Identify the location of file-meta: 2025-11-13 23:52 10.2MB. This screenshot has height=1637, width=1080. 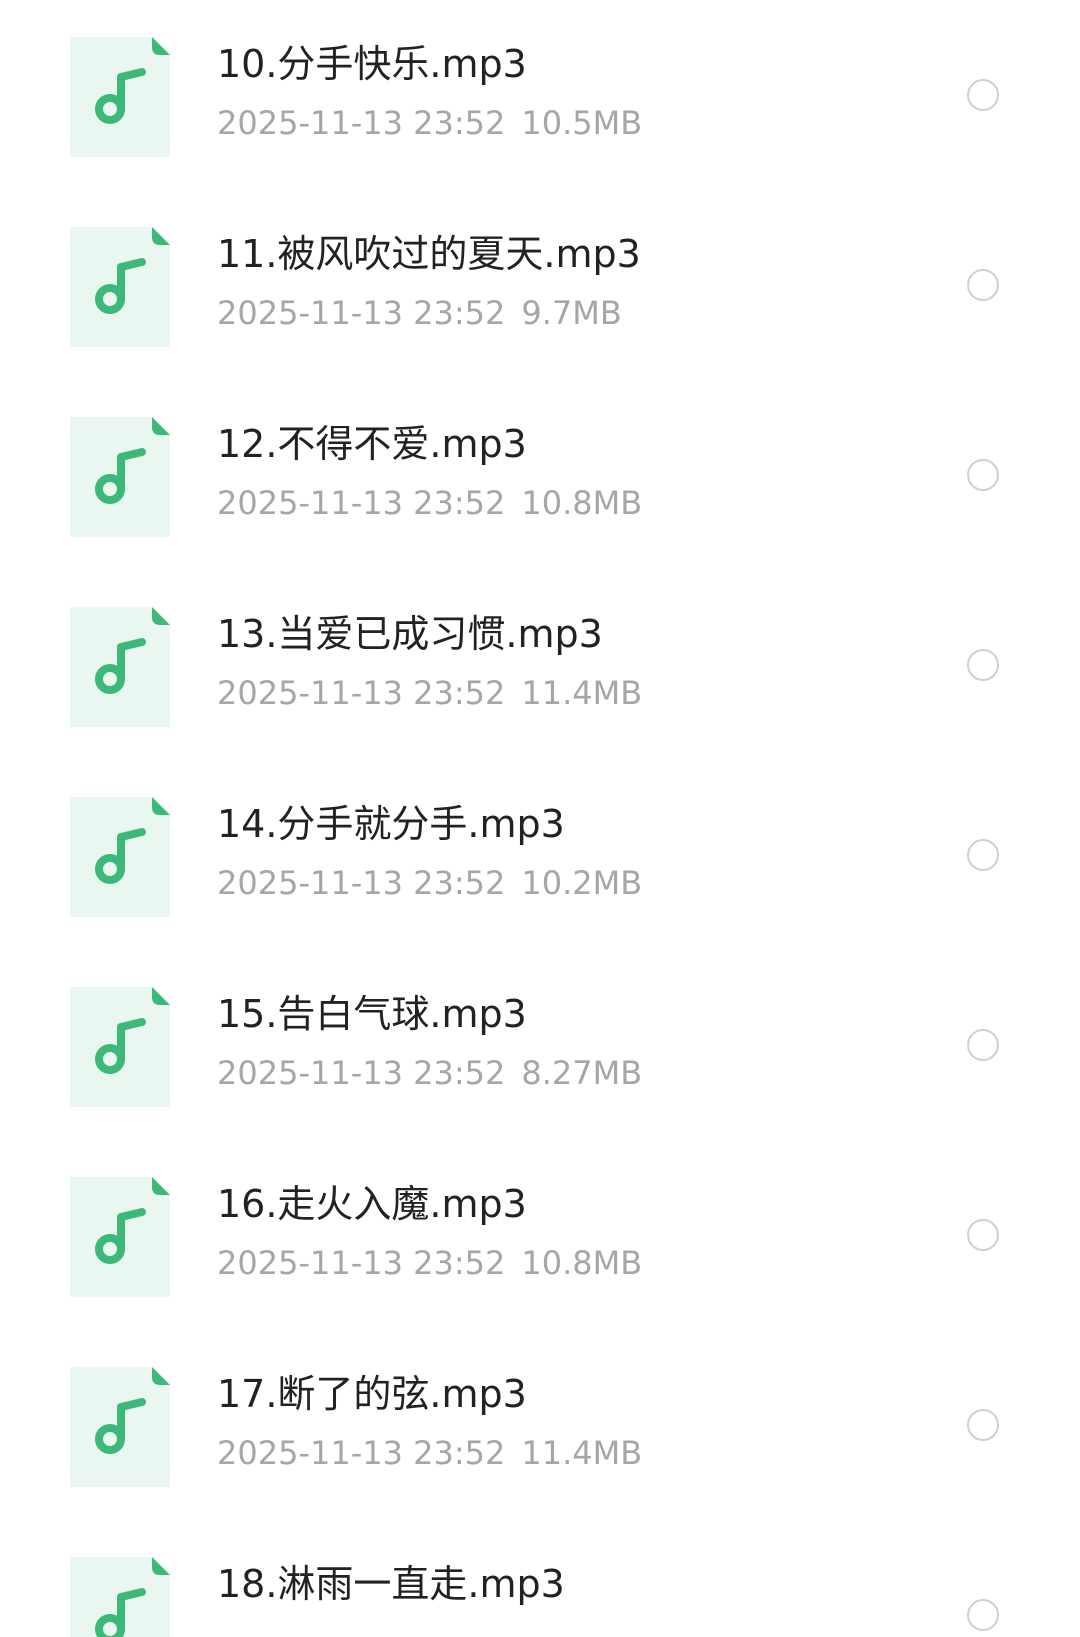
(429, 883).